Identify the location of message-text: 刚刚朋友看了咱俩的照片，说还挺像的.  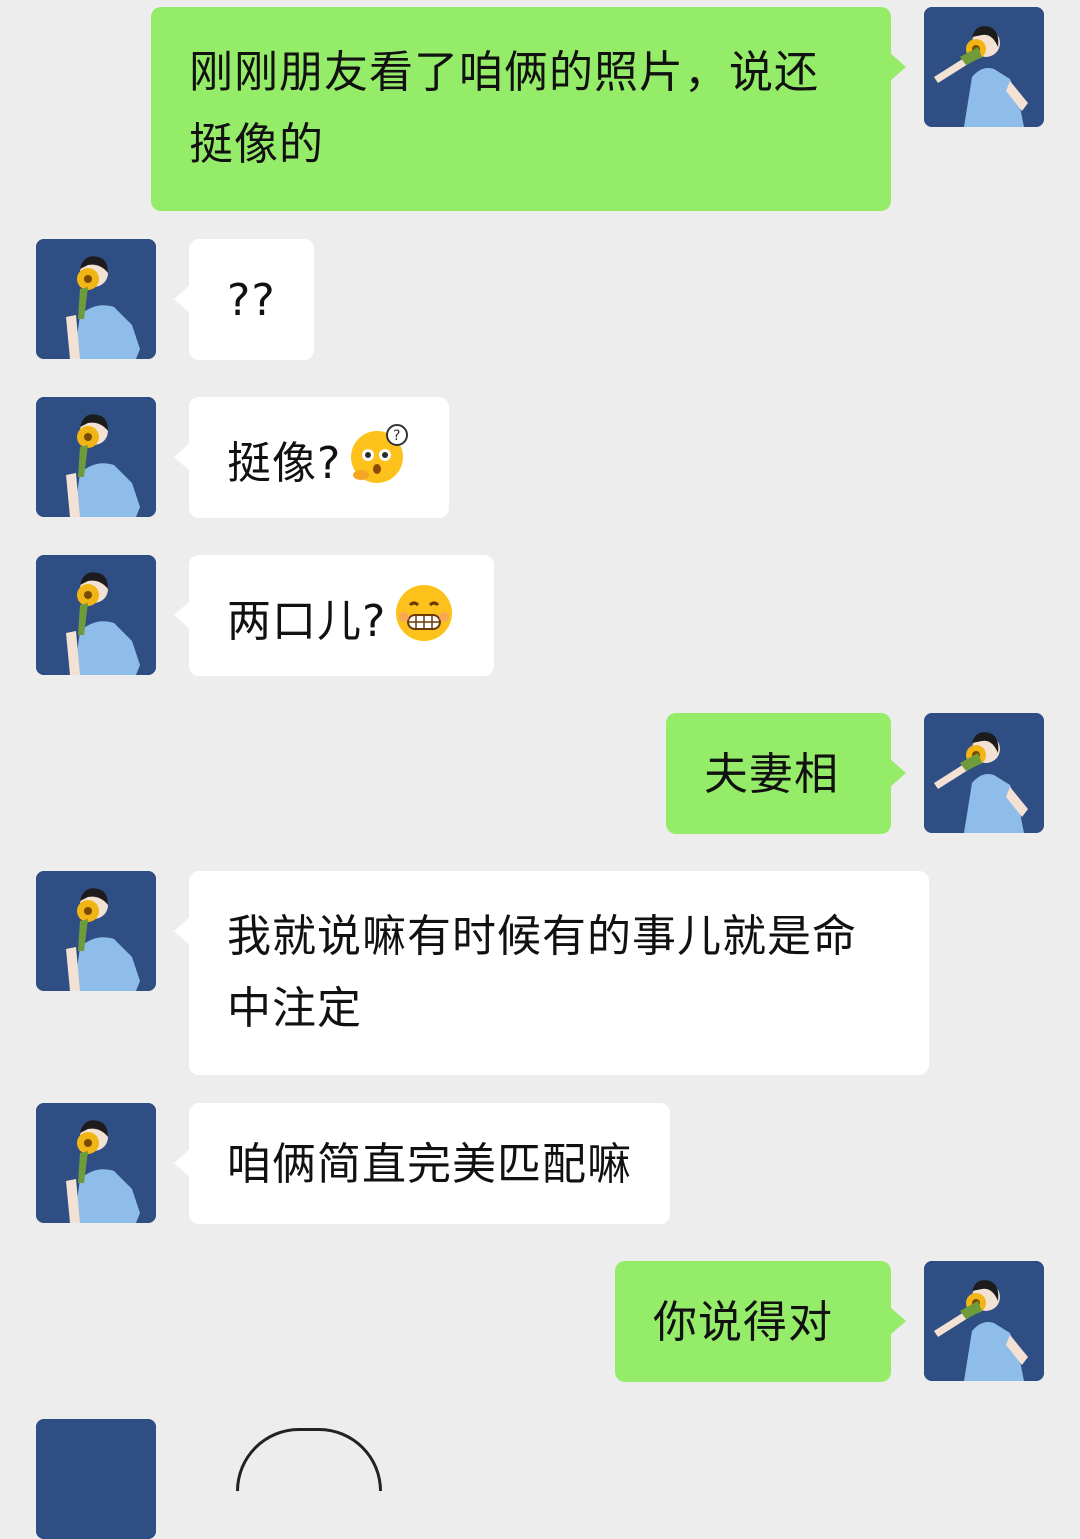
(504, 108).